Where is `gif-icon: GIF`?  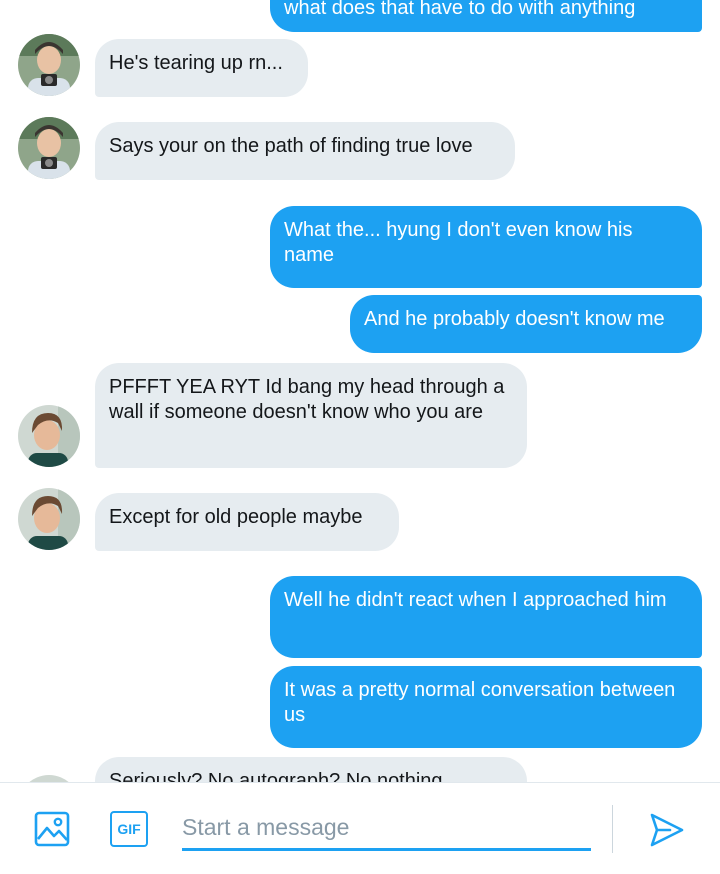 gif-icon: GIF is located at coordinates (129, 829).